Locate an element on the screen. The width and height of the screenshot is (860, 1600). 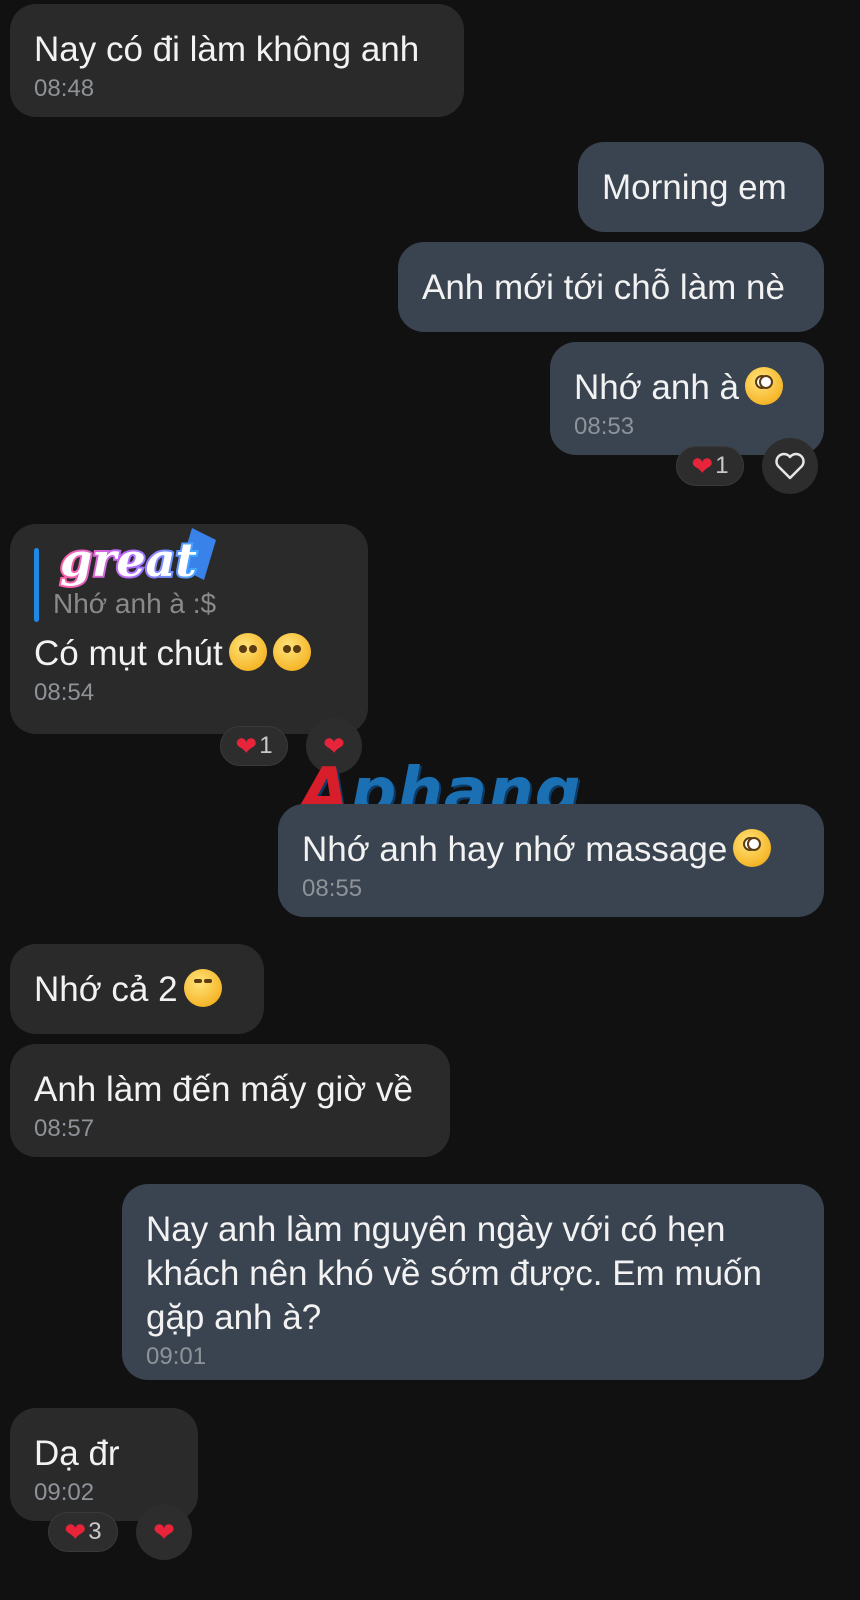
message-text: Anh làm đến mấy giờ về is located at coordinates (223, 1089).